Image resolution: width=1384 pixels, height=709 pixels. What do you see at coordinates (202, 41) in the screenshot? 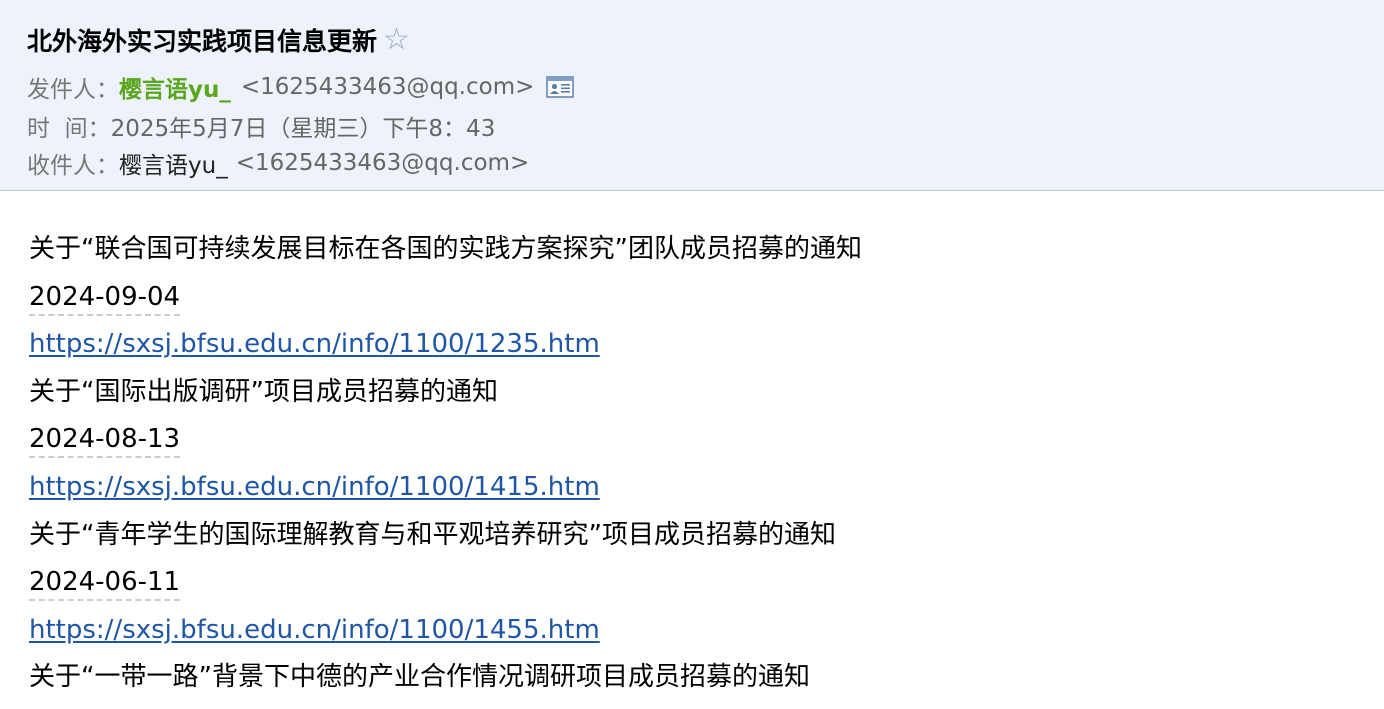
I see `mail-subject: 北外海外实习实践项目信息更新` at bounding box center [202, 41].